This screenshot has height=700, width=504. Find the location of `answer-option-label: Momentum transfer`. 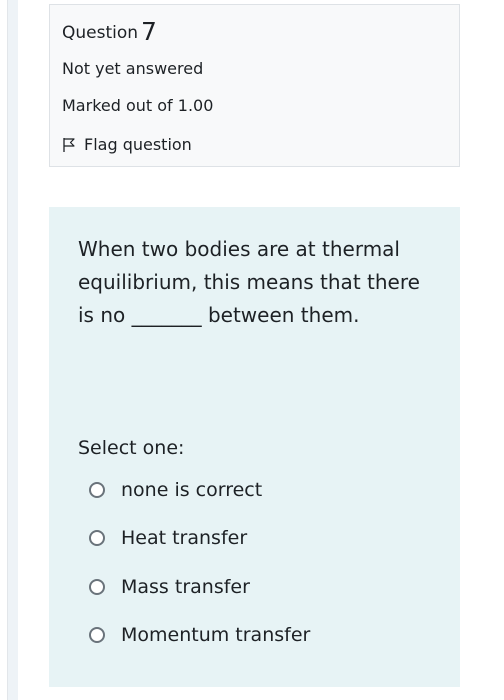

answer-option-label: Momentum transfer is located at coordinates (216, 635).